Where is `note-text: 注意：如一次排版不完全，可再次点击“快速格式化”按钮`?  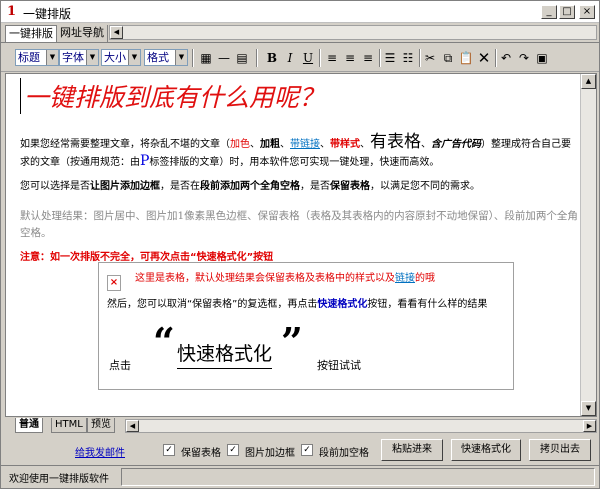 note-text: 注意：如一次排版不完全，可再次点击“快速格式化”按钮 is located at coordinates (147, 257).